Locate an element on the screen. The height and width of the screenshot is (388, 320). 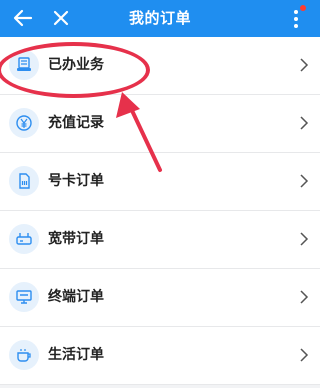
cup-icon is located at coordinates (24, 355).